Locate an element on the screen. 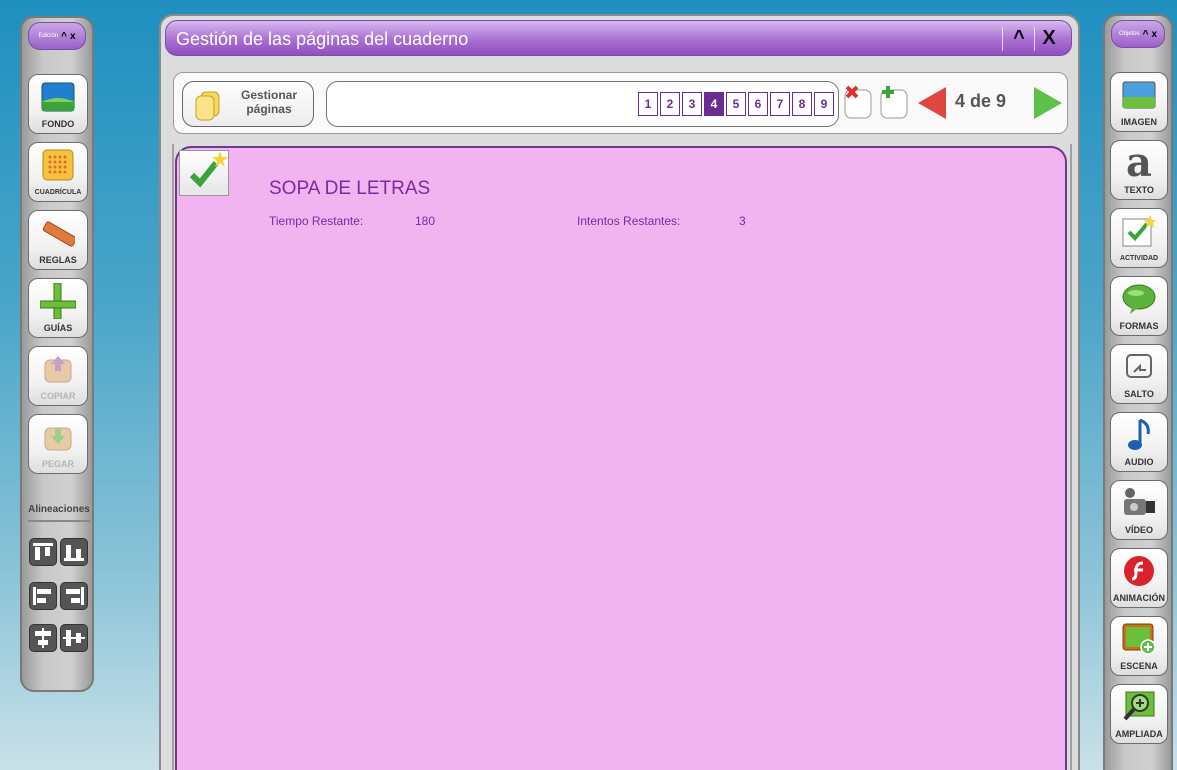 The height and width of the screenshot is (770, 1177). window-title: Gestión de las páginas del cuaderno is located at coordinates (322, 39).